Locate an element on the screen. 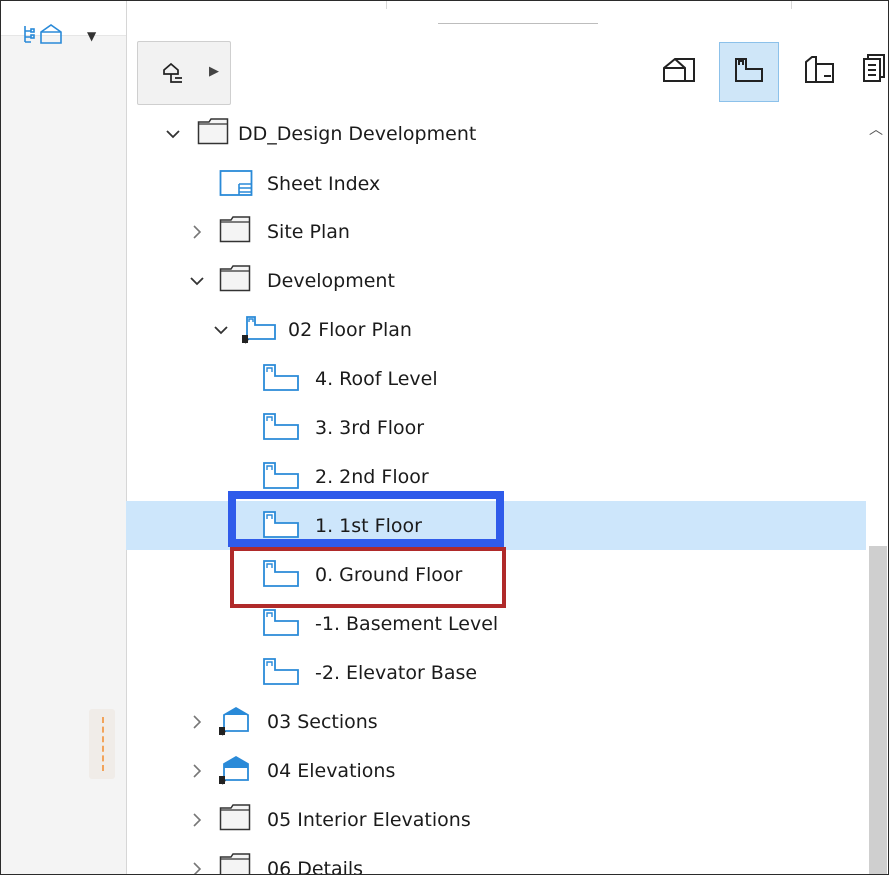 This screenshot has height=875, width=889. panel-drag-bar is located at coordinates (518, 23).